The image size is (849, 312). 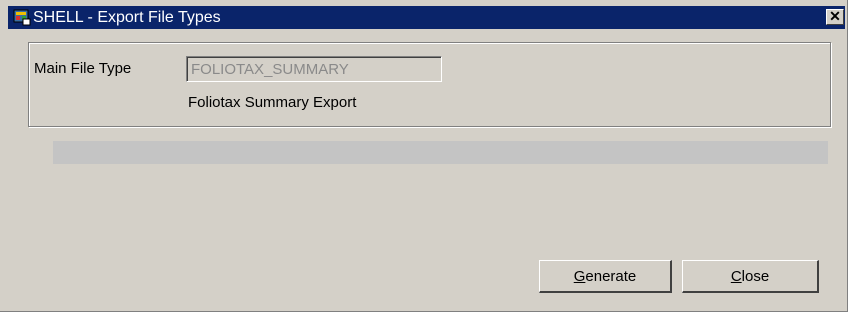 I want to click on close-mnemonic: C, so click(x=736, y=276).